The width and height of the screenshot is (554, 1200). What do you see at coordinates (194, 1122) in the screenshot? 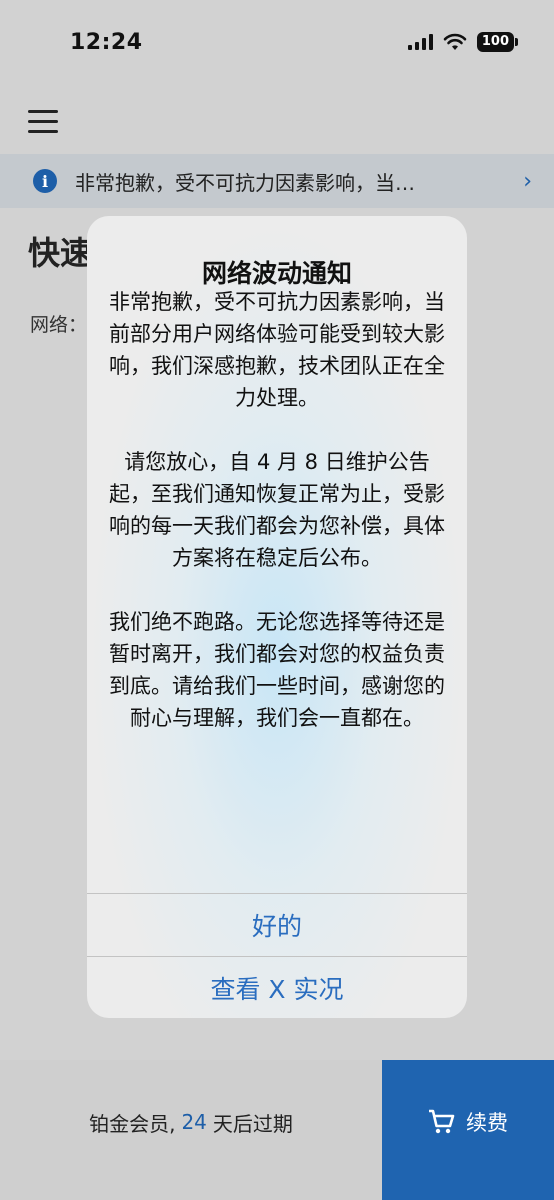
I see `member-days: 24` at bounding box center [194, 1122].